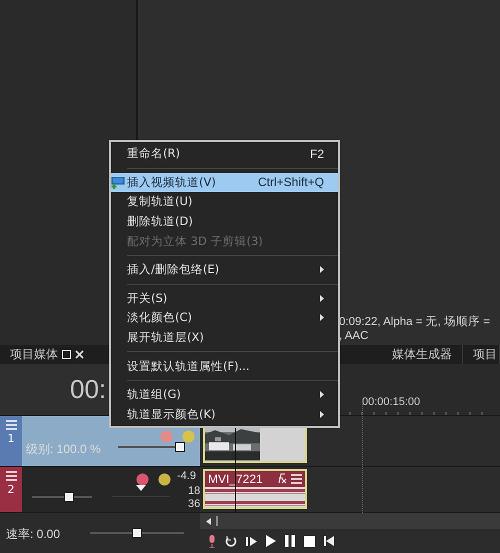  Describe the element at coordinates (415, 322) in the screenshot. I see `media-info-text: 0:09:22, Alpha = 无, 场顺序 =` at that location.